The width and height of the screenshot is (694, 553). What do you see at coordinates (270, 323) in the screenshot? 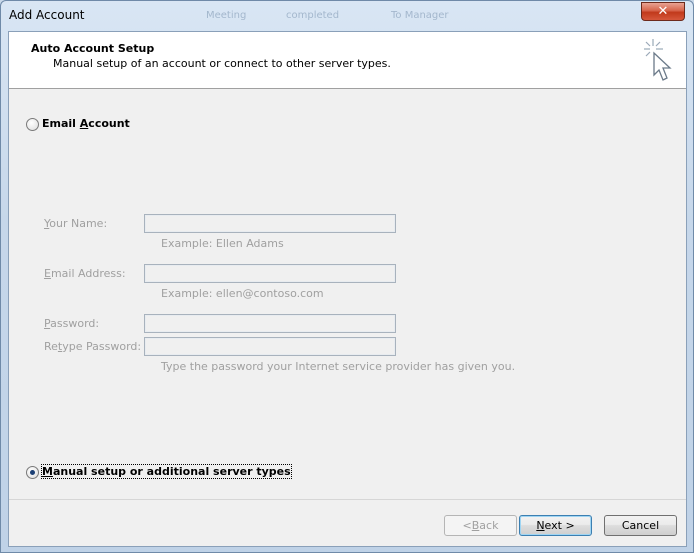
I see `password-input` at bounding box center [270, 323].